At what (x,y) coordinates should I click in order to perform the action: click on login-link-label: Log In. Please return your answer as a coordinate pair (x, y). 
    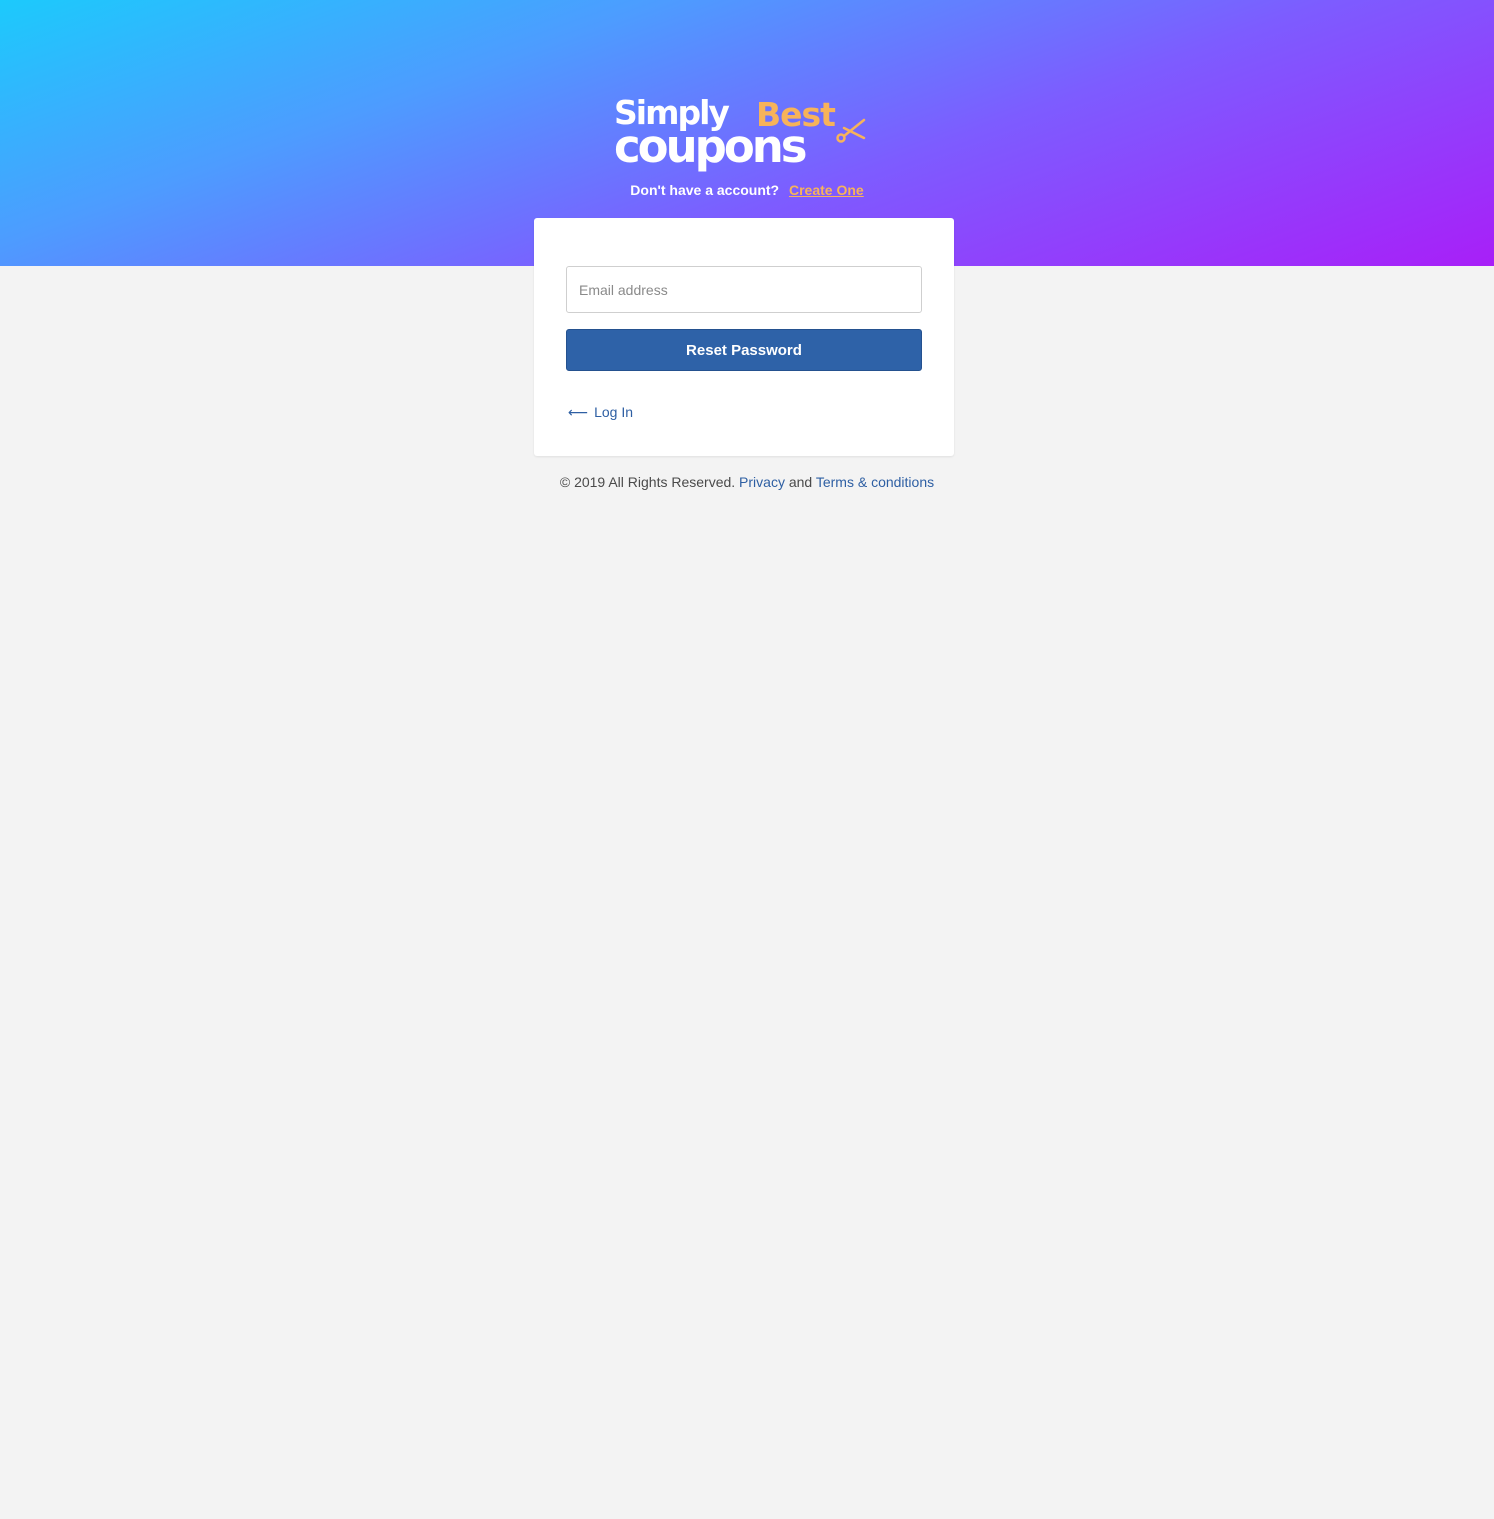
    Looking at the image, I should click on (614, 412).